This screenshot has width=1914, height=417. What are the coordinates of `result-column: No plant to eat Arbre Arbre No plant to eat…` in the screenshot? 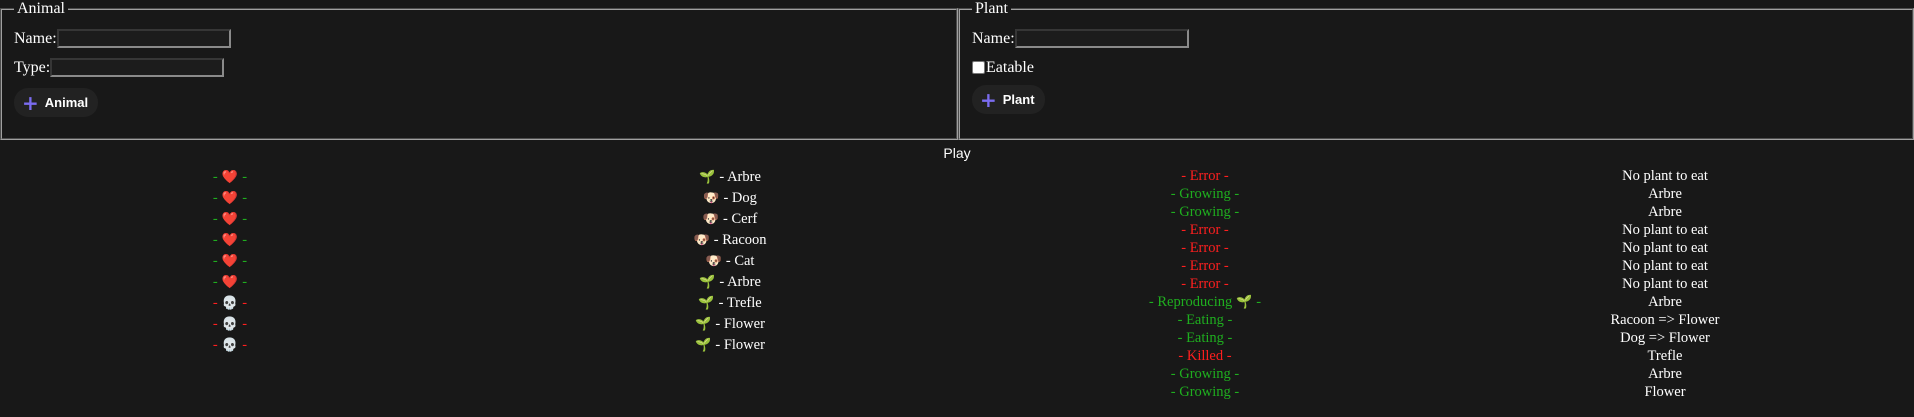 It's located at (1665, 284).